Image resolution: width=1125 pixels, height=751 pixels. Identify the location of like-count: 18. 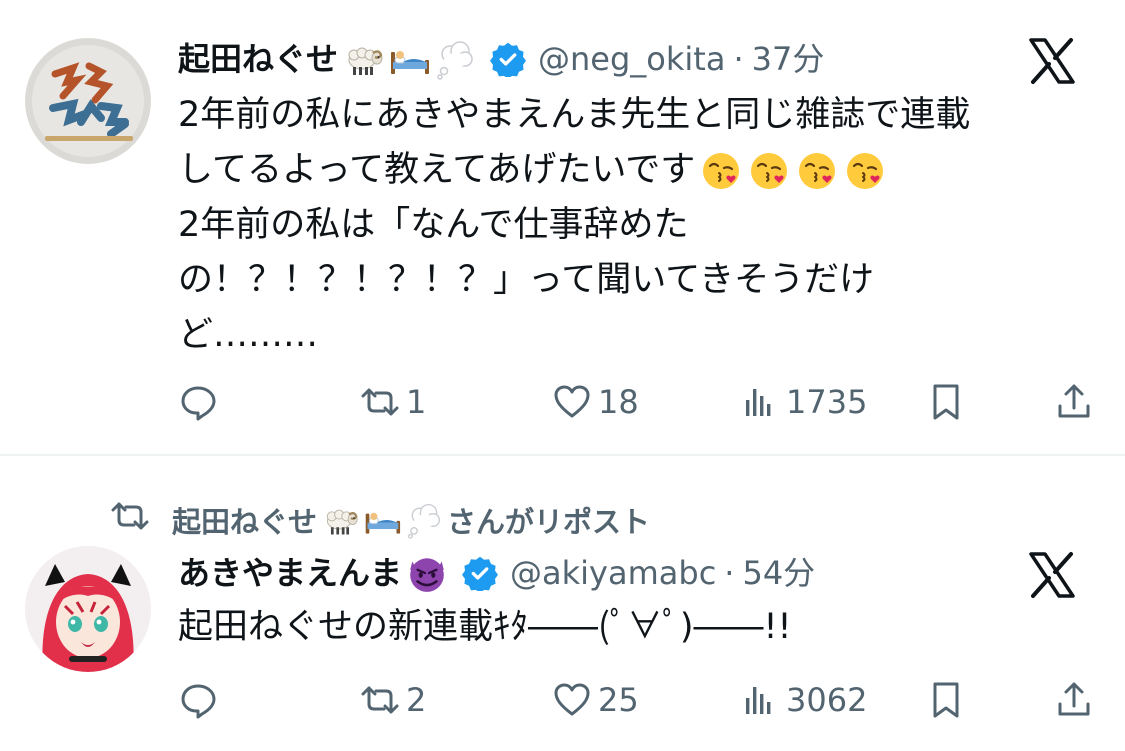
(618, 402).